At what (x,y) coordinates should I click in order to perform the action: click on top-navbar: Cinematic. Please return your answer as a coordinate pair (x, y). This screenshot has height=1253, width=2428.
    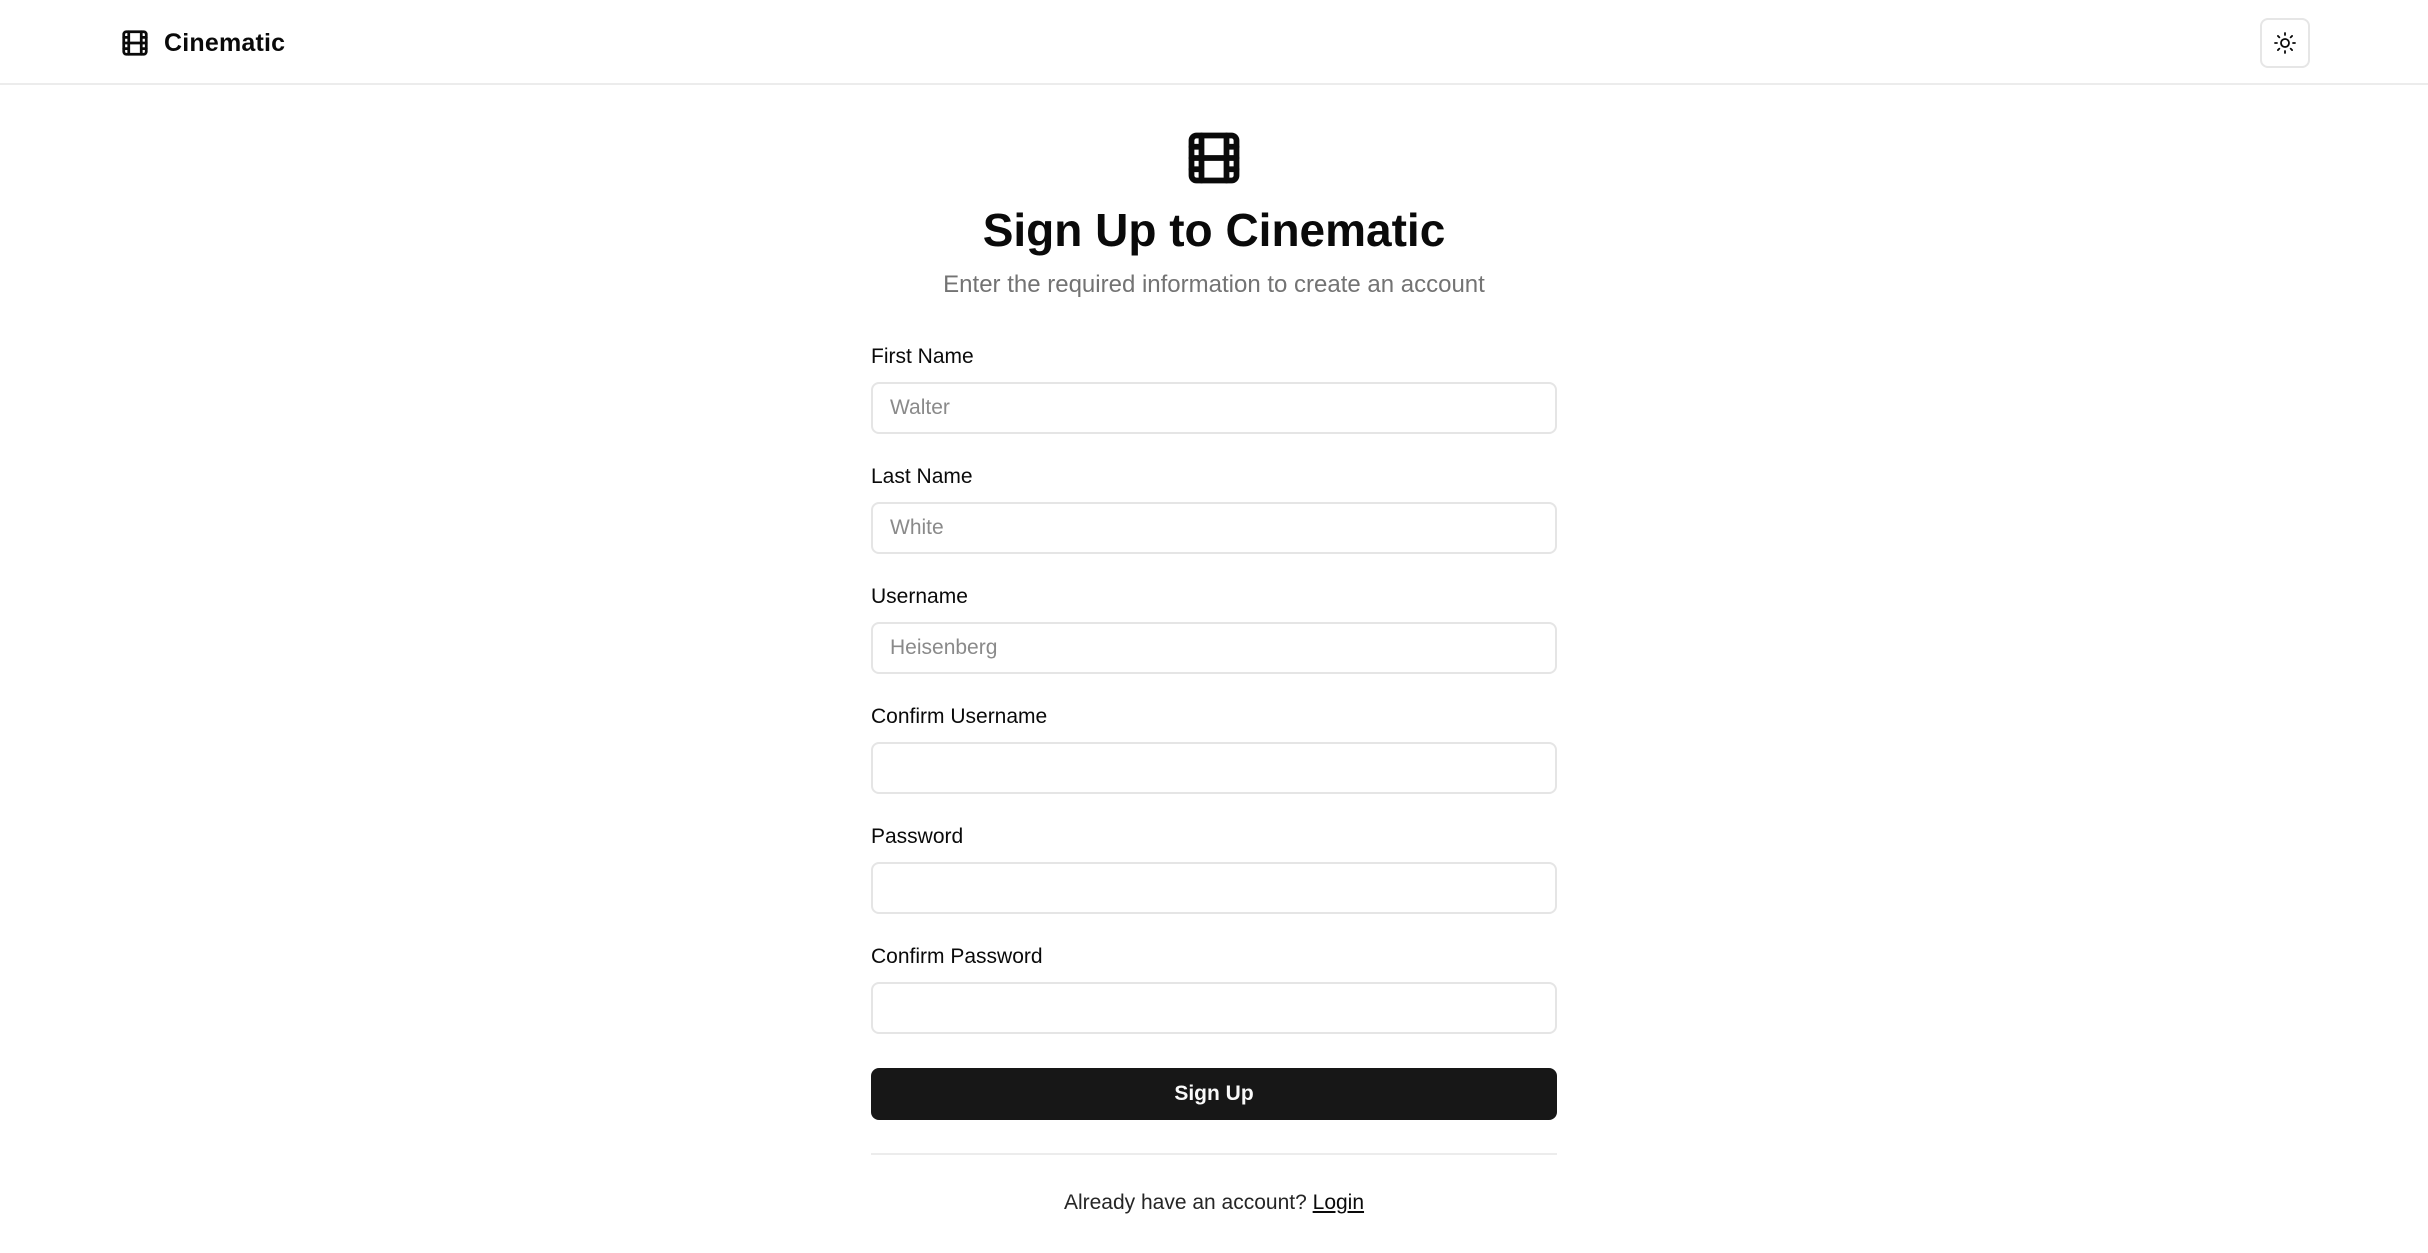
    Looking at the image, I should click on (1214, 42).